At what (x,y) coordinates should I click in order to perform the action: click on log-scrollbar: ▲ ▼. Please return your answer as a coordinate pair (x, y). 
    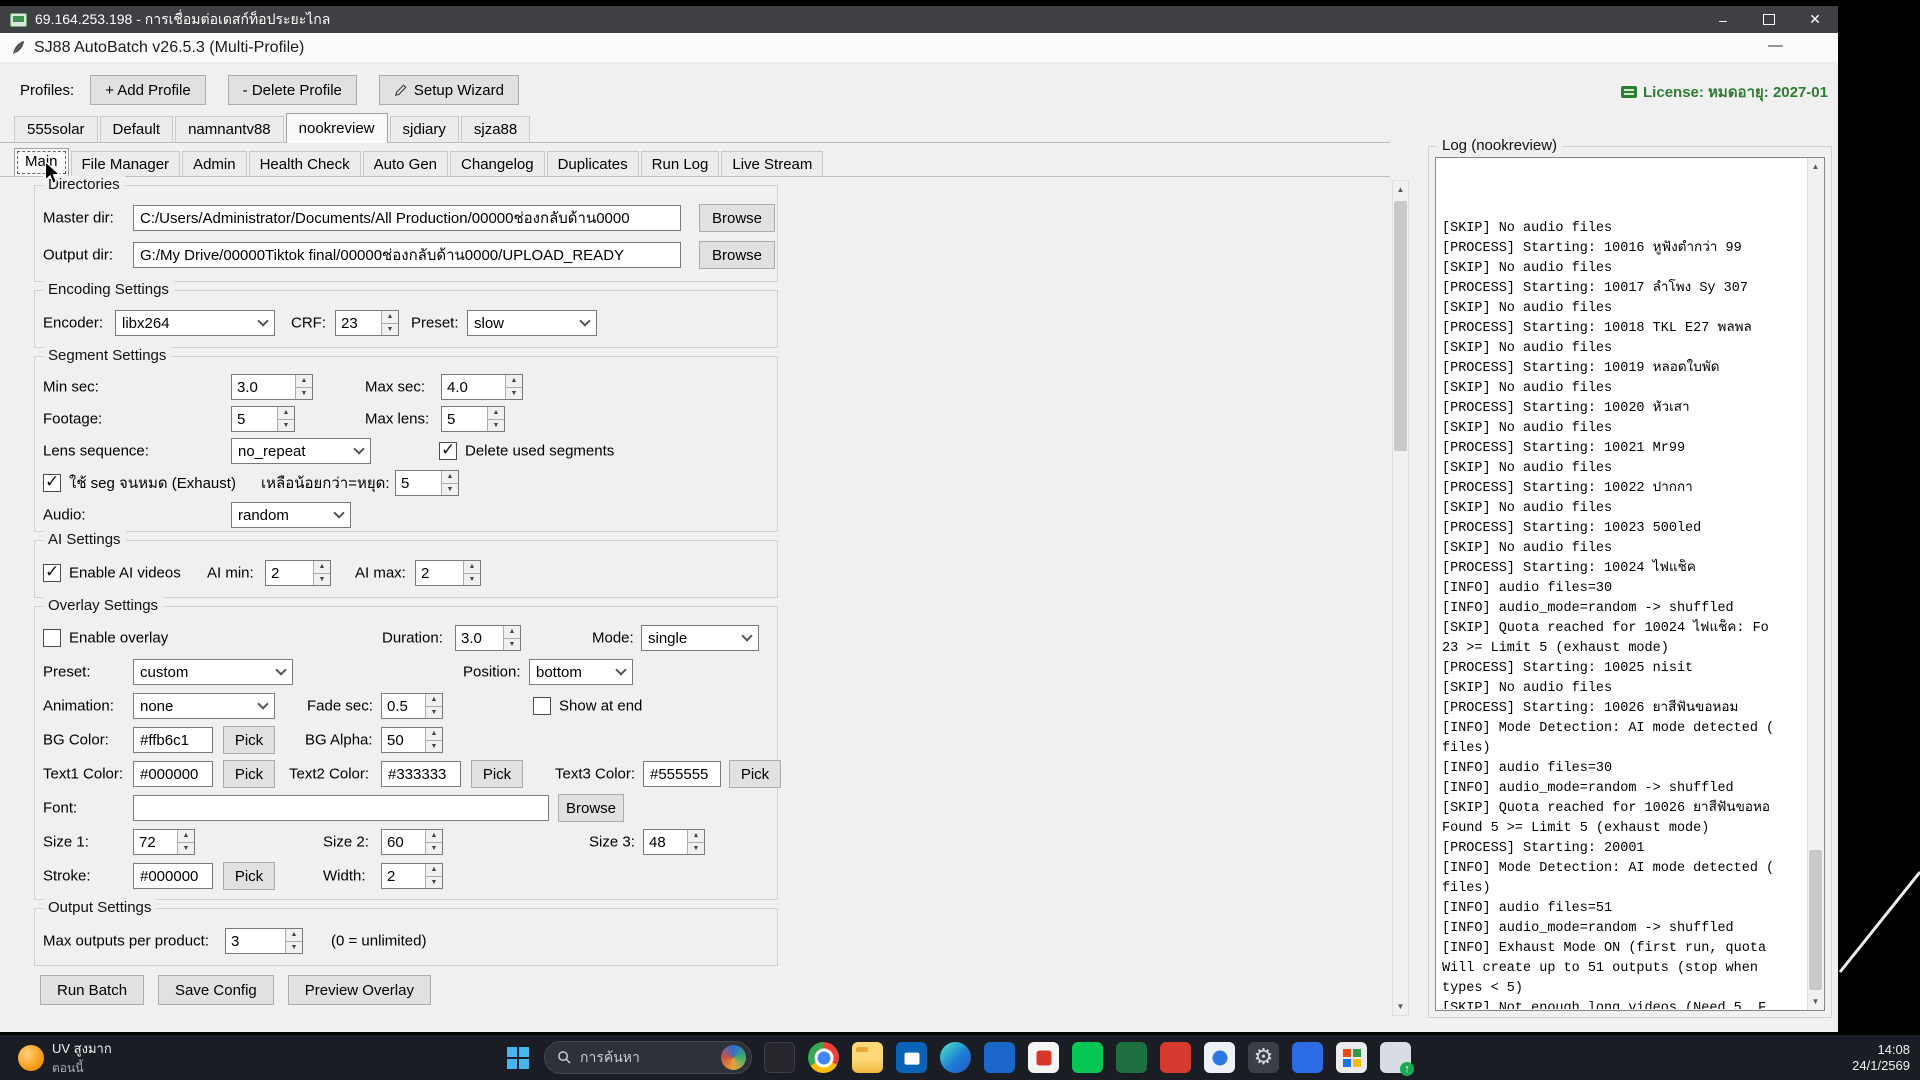
    Looking at the image, I should click on (1815, 584).